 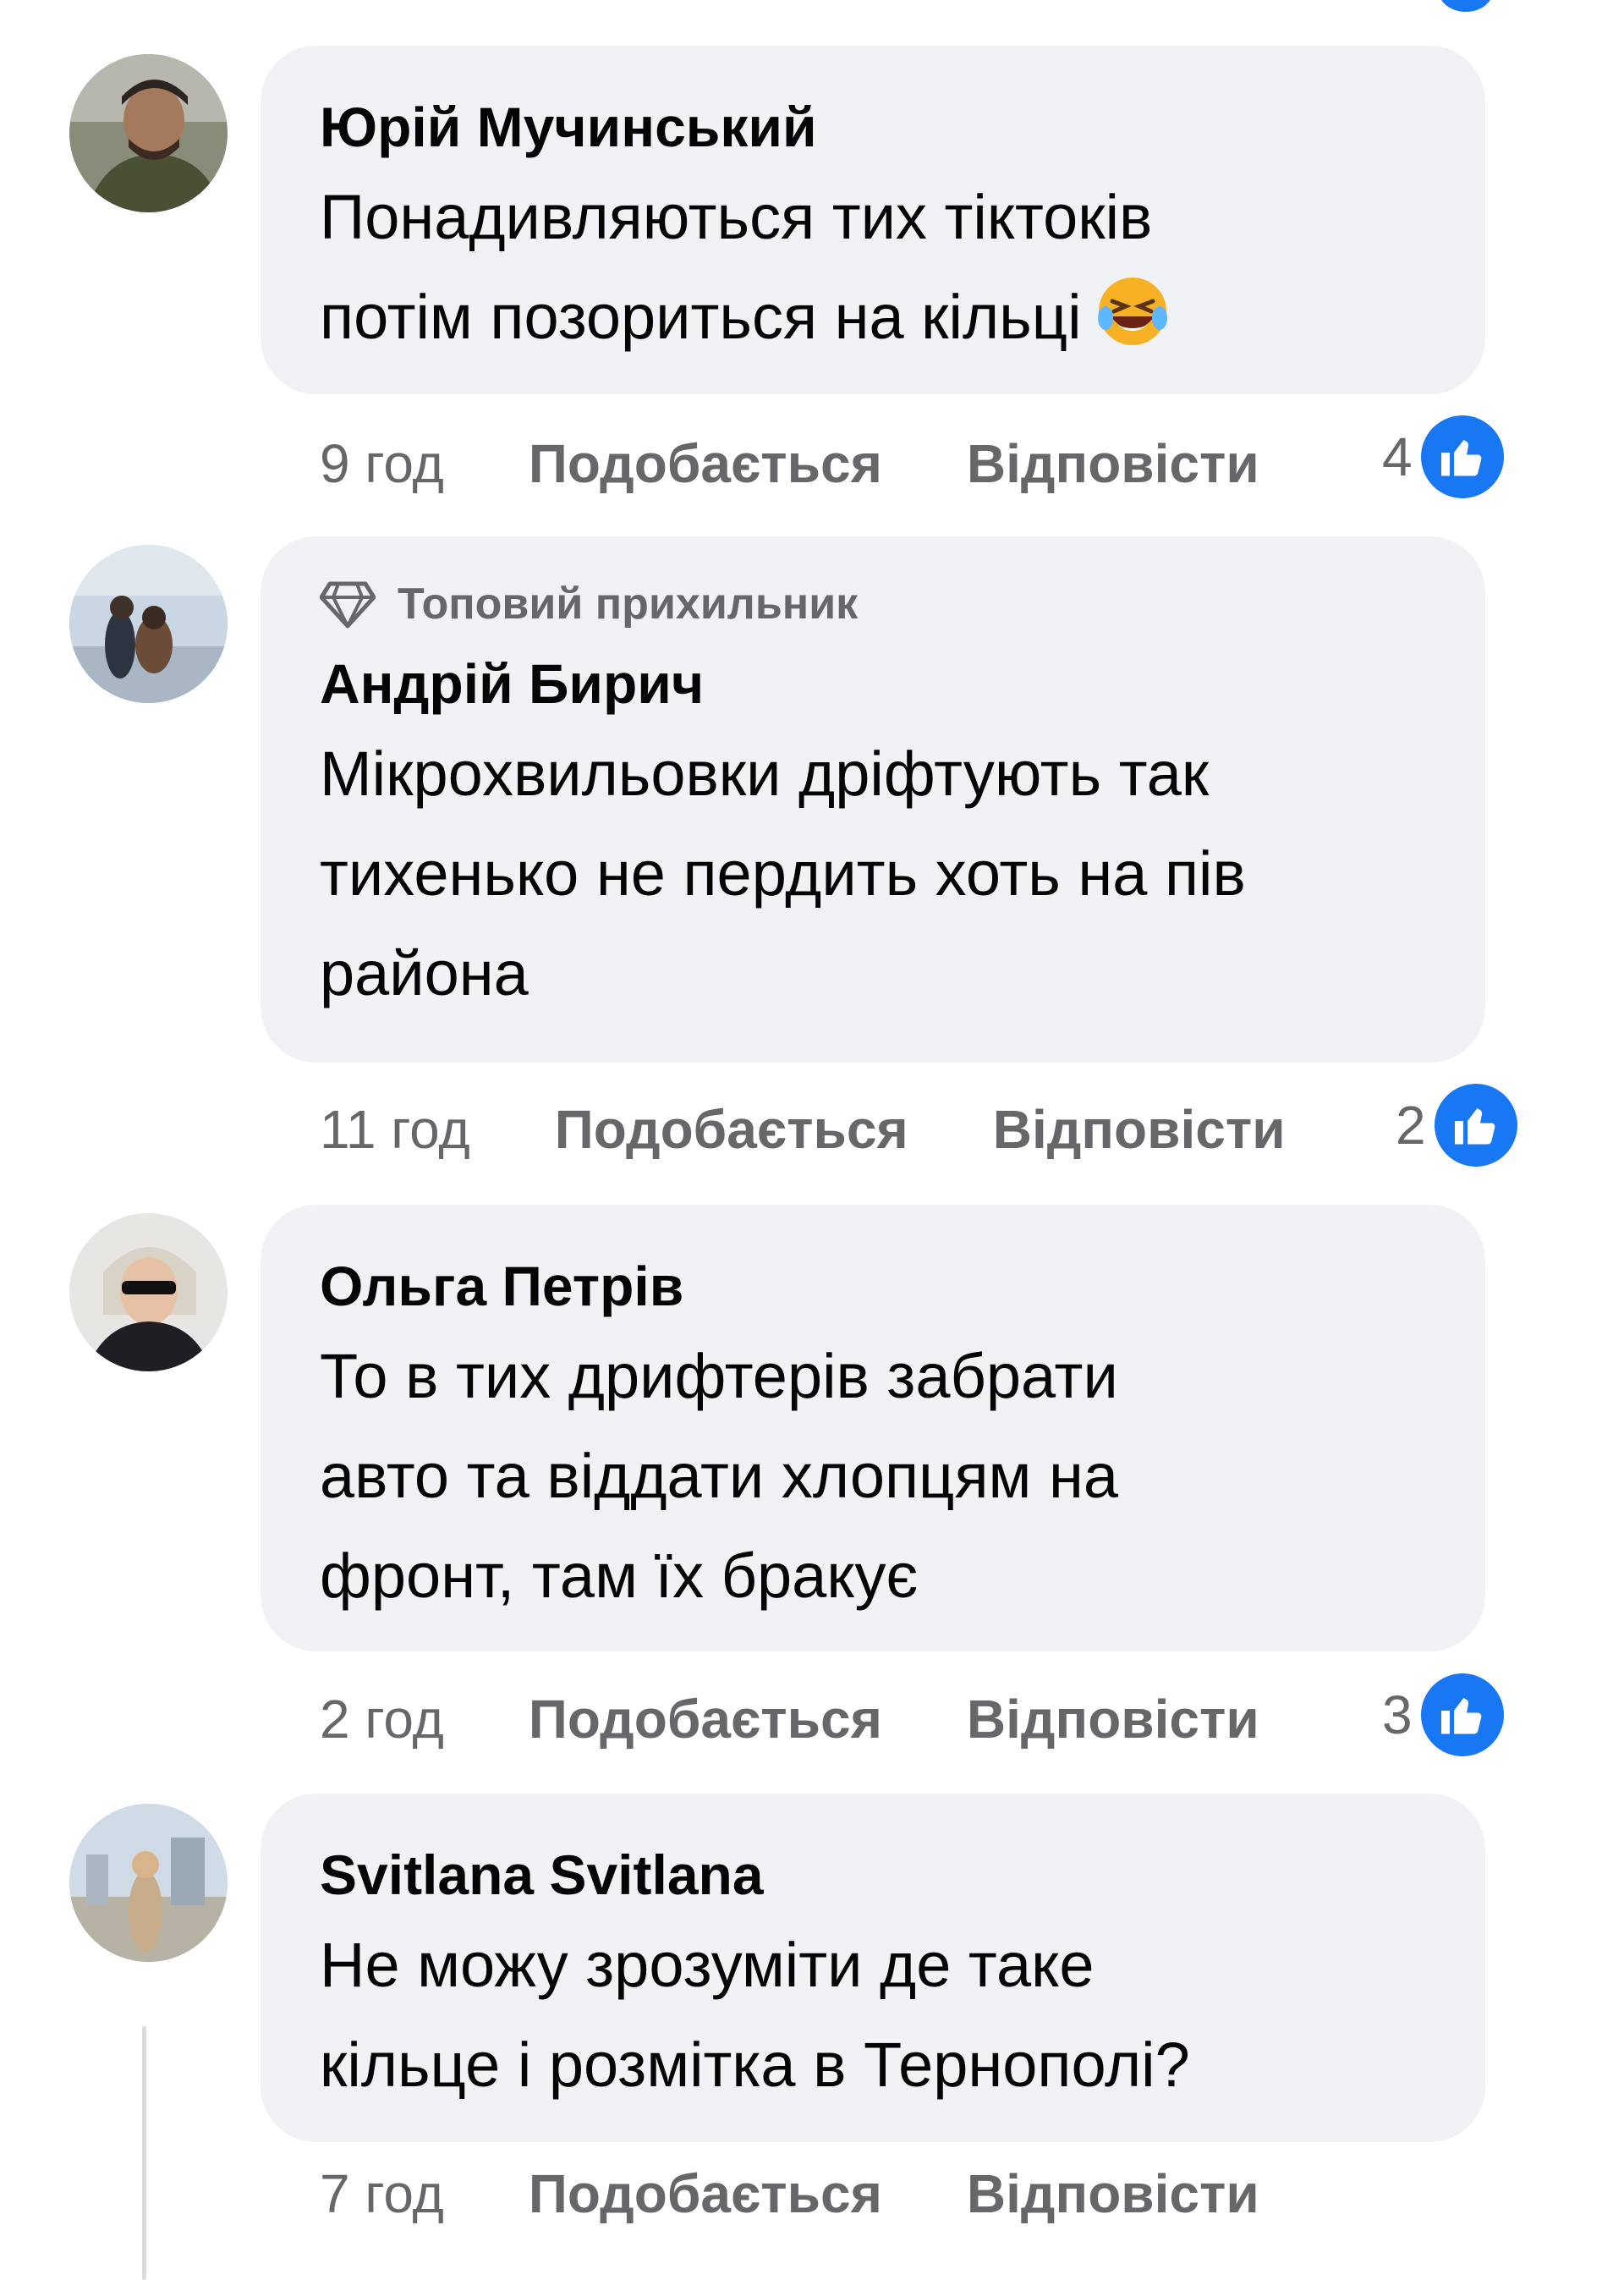 I want to click on comment-timestamp: 7 год, so click(x=382, y=2193).